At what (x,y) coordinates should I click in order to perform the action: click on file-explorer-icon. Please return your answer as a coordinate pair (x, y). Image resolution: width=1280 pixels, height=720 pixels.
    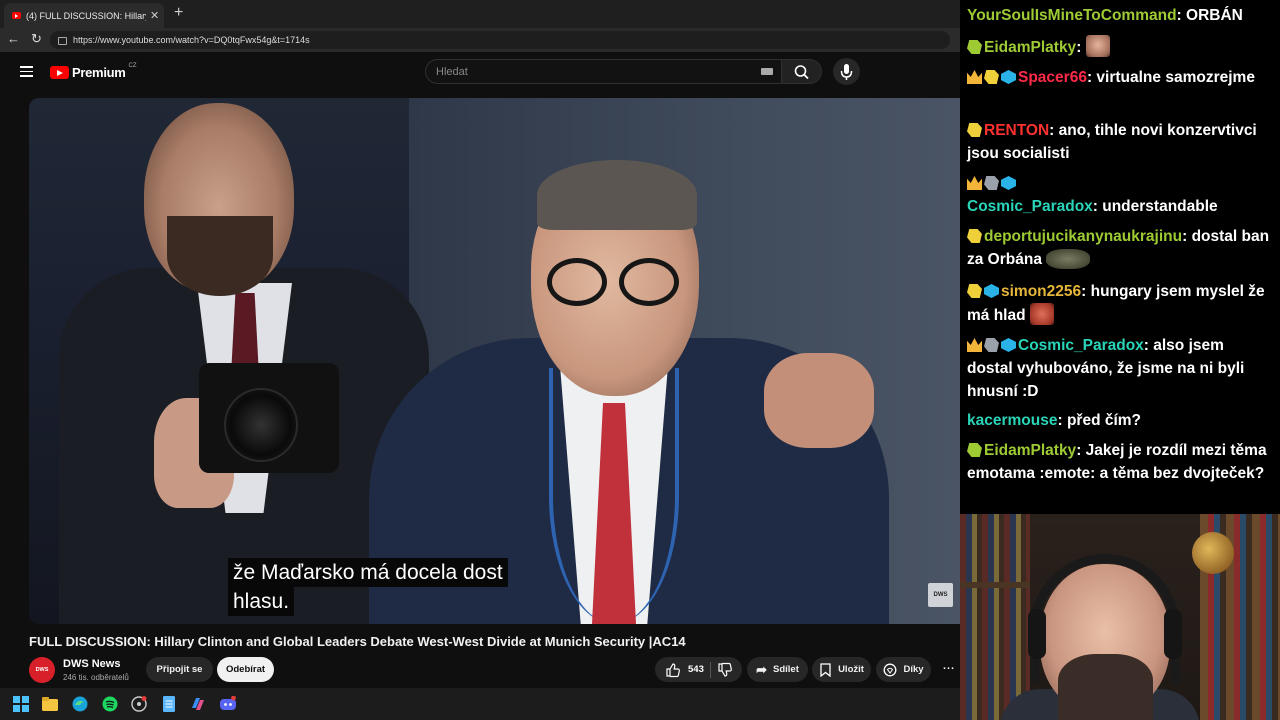
    Looking at the image, I should click on (50, 704).